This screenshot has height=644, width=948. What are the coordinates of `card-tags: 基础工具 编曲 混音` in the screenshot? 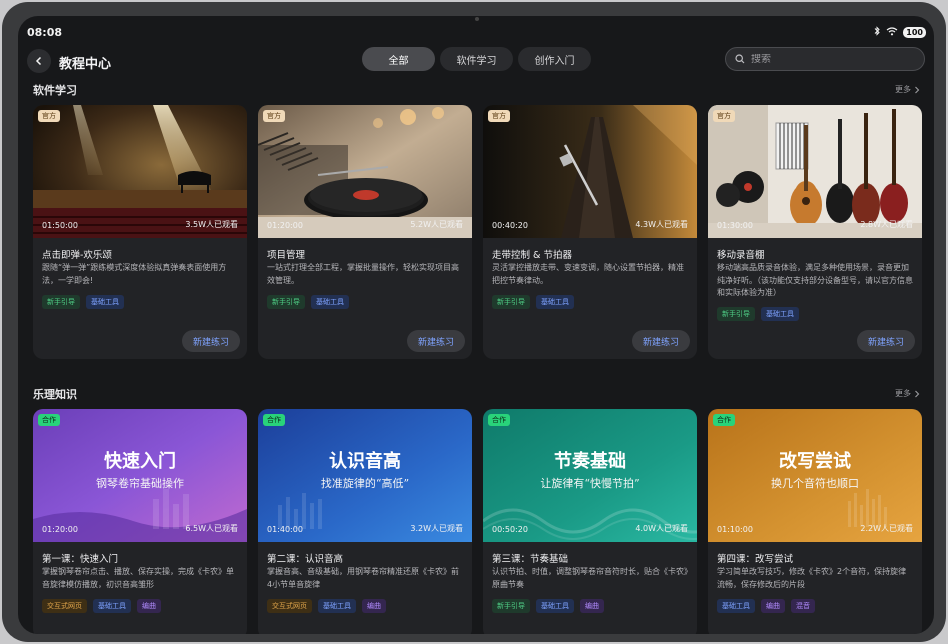 It's located at (766, 606).